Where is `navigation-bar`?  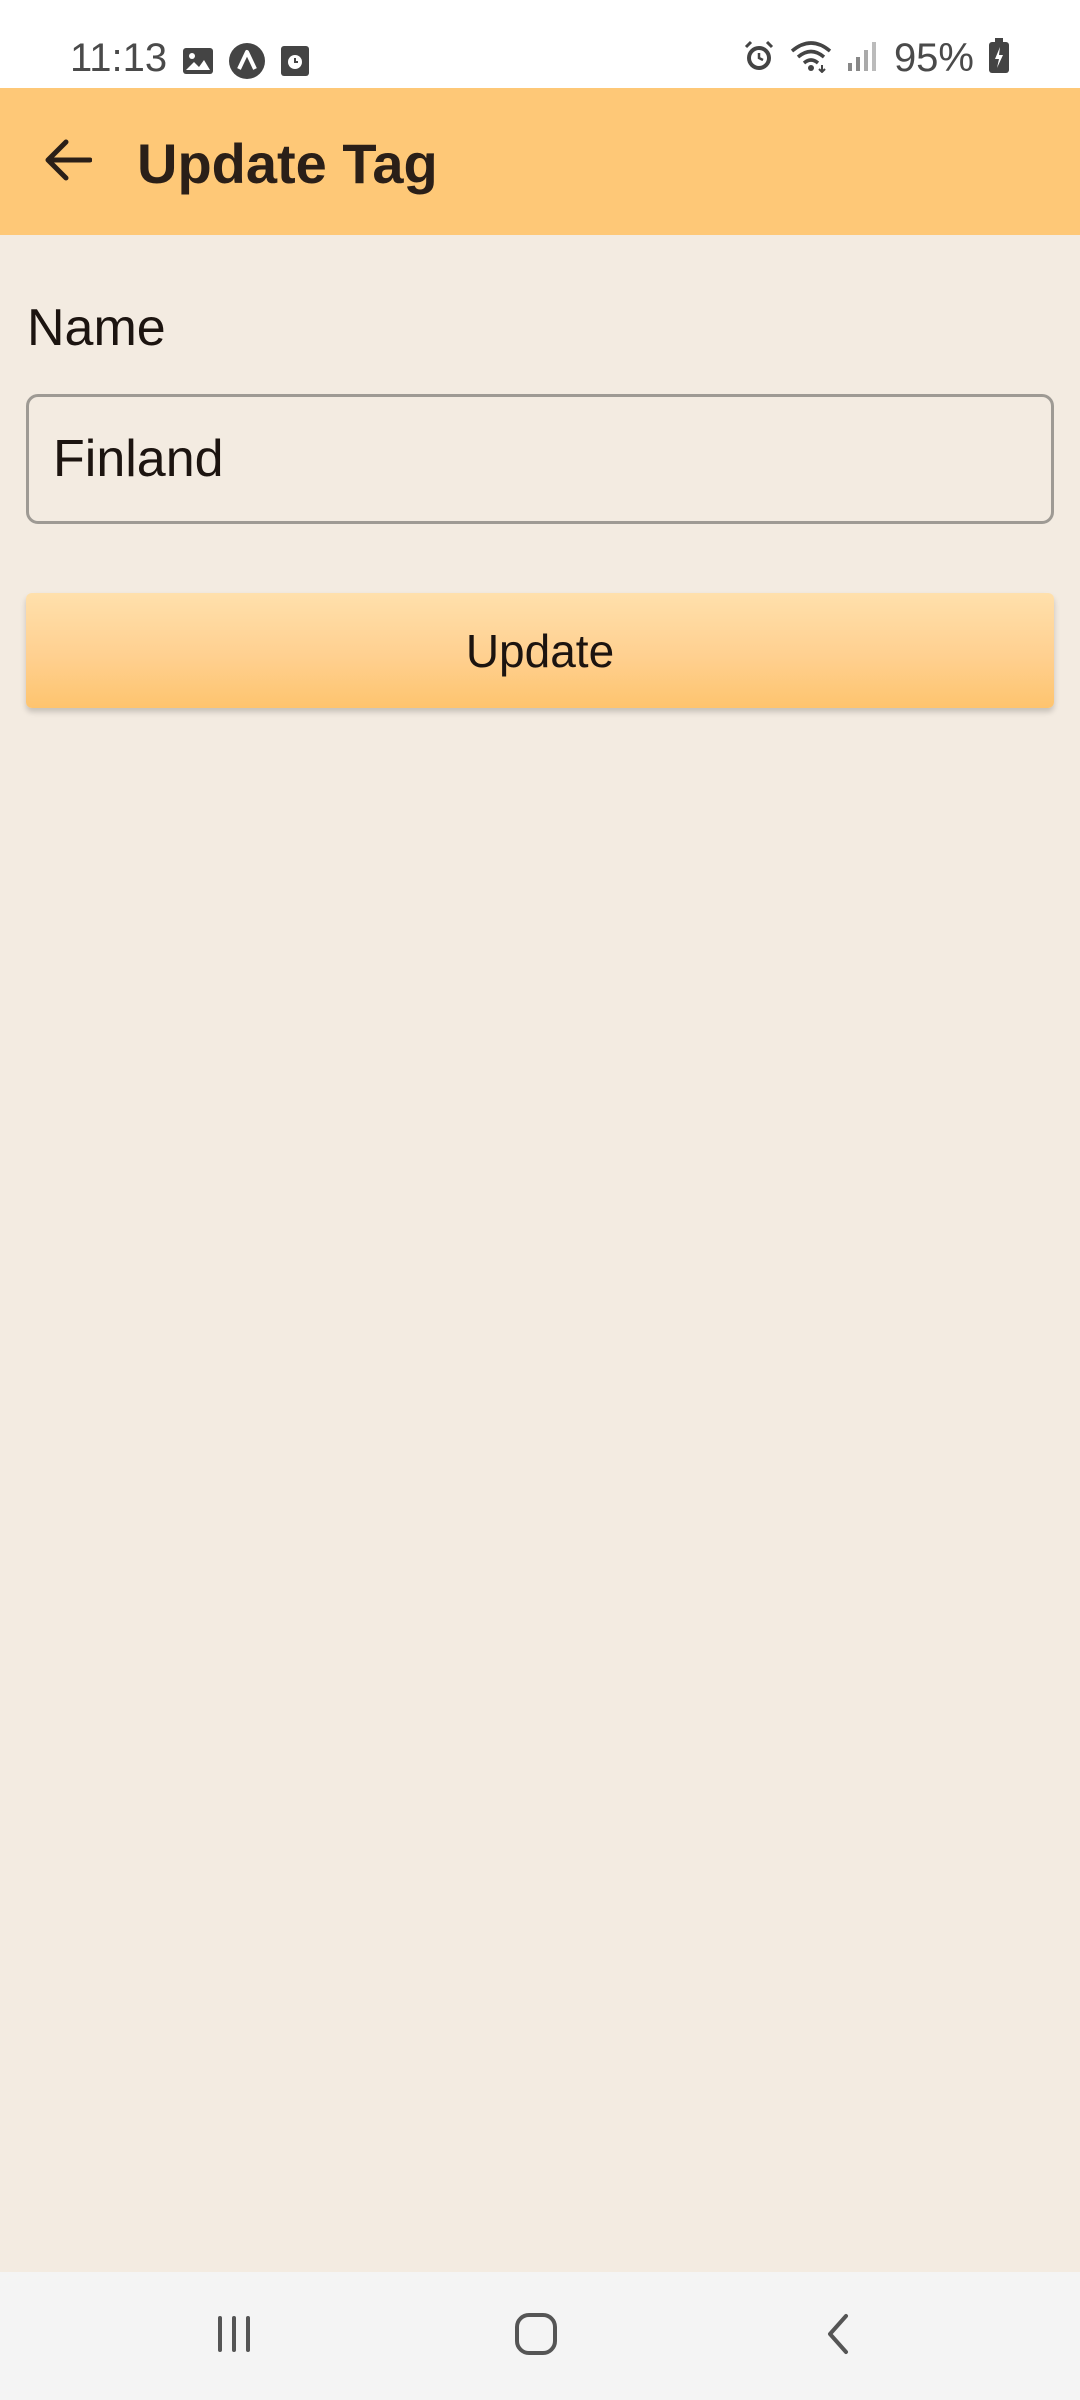
navigation-bar is located at coordinates (540, 2336).